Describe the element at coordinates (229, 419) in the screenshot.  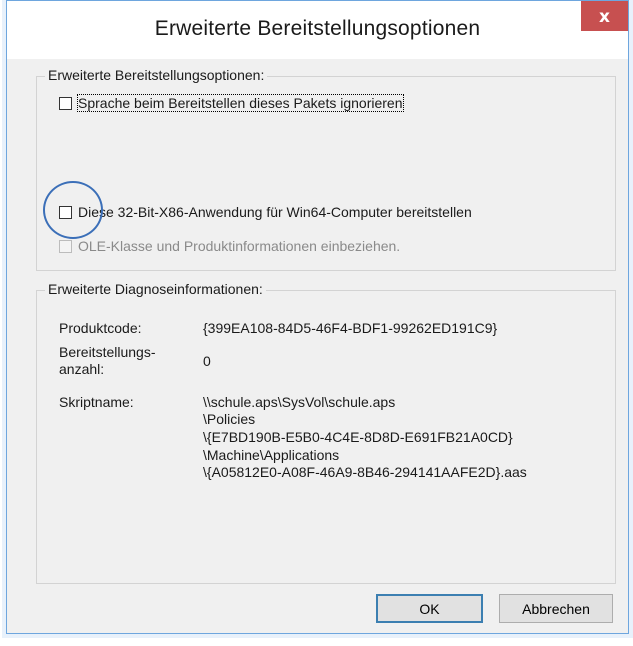
I see `script-name-line-2: \Policies` at that location.